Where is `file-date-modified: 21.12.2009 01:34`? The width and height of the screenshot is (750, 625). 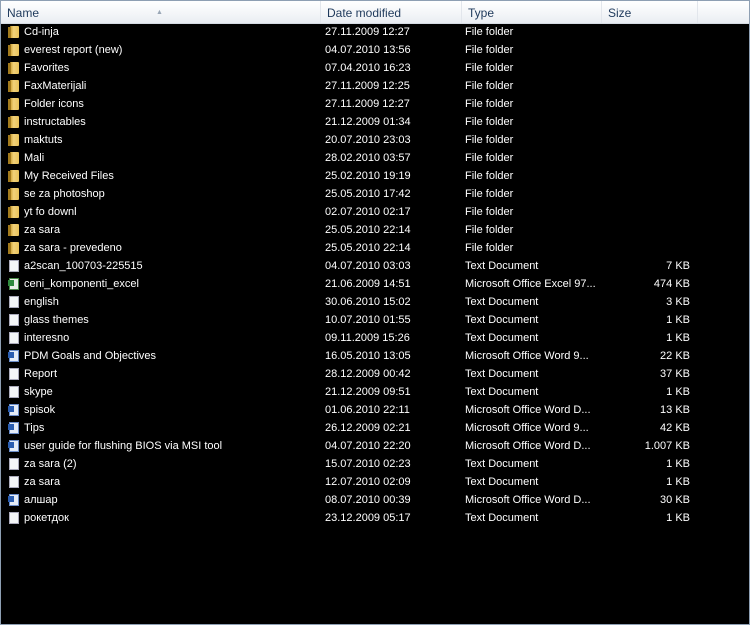
file-date-modified: 21.12.2009 01:34 is located at coordinates (368, 122).